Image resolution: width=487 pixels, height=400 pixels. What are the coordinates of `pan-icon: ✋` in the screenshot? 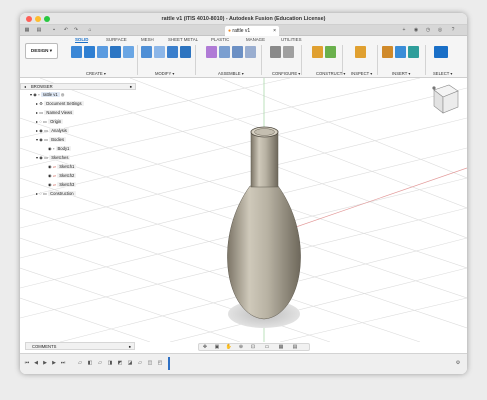 It's located at (229, 347).